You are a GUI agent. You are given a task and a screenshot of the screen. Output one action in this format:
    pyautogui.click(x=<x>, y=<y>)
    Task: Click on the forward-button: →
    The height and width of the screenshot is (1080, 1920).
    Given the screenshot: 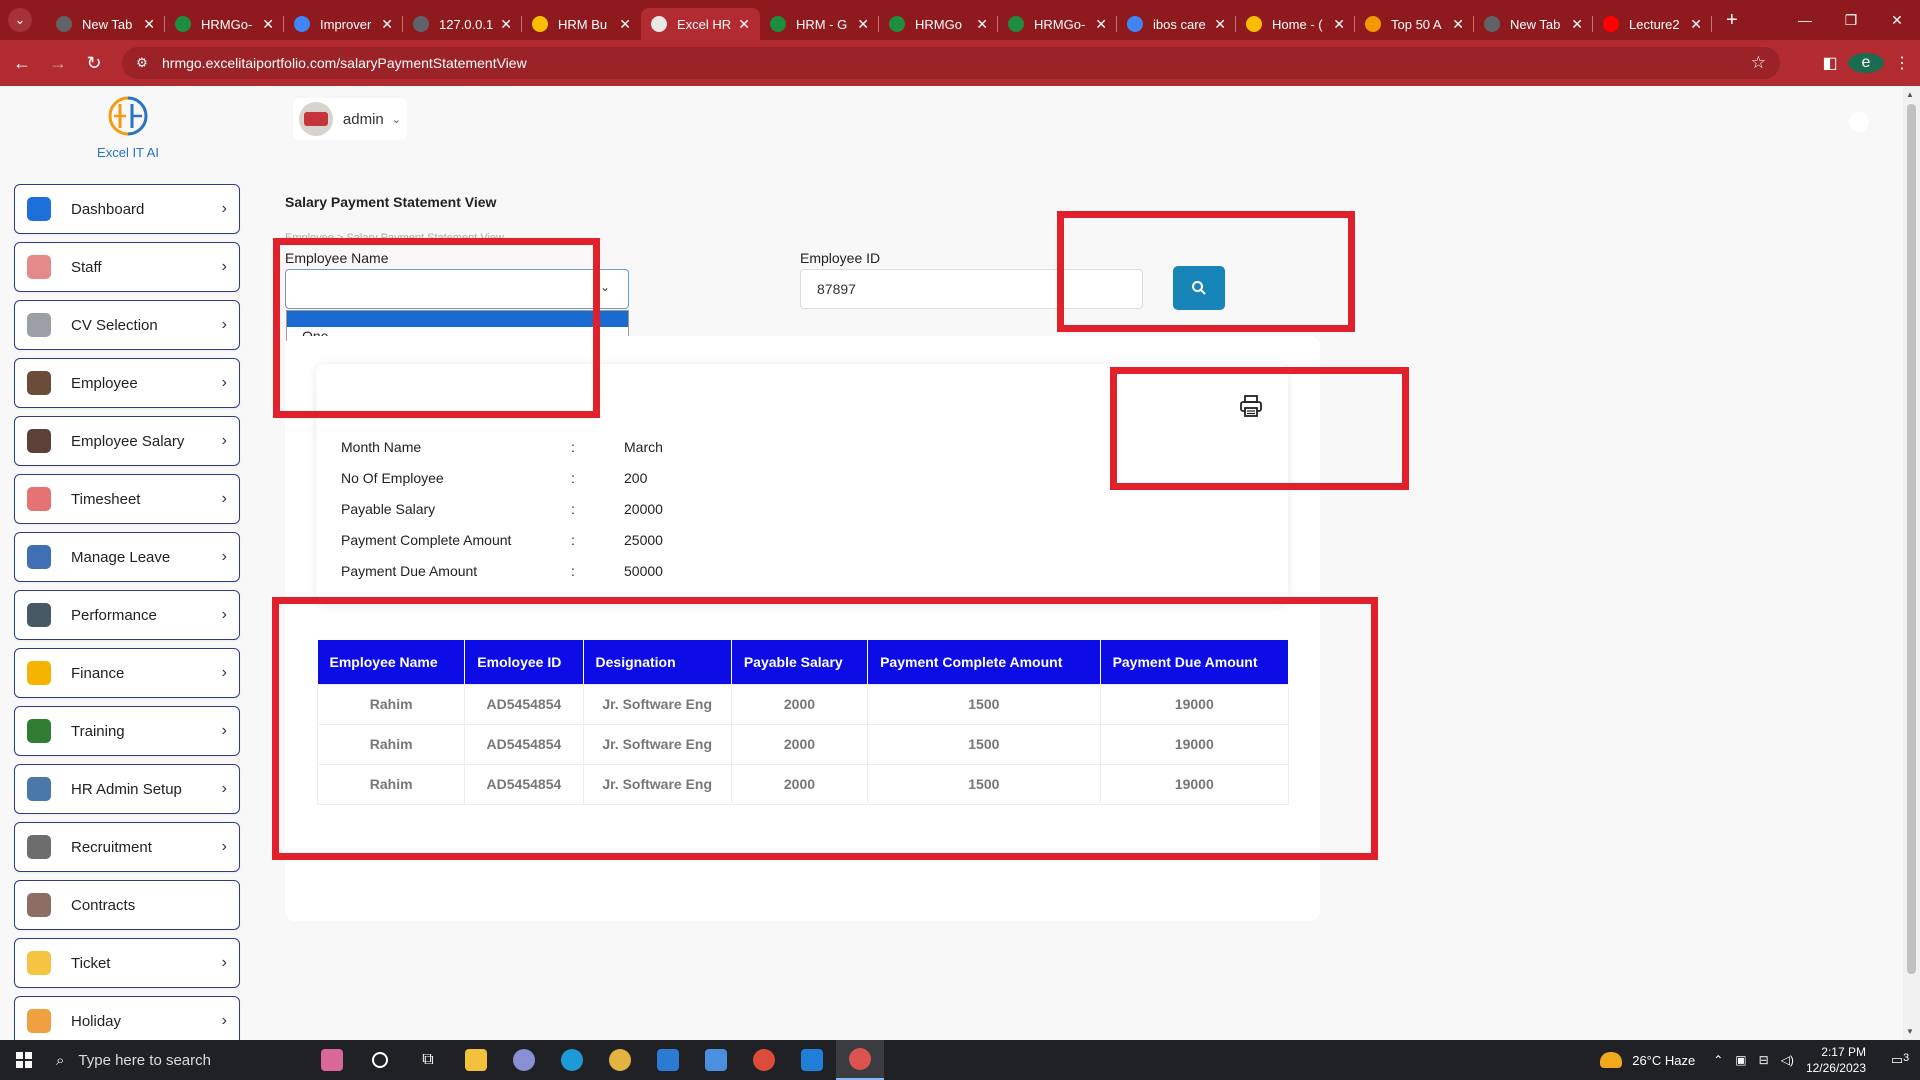 What is the action you would take?
    pyautogui.click(x=58, y=63)
    